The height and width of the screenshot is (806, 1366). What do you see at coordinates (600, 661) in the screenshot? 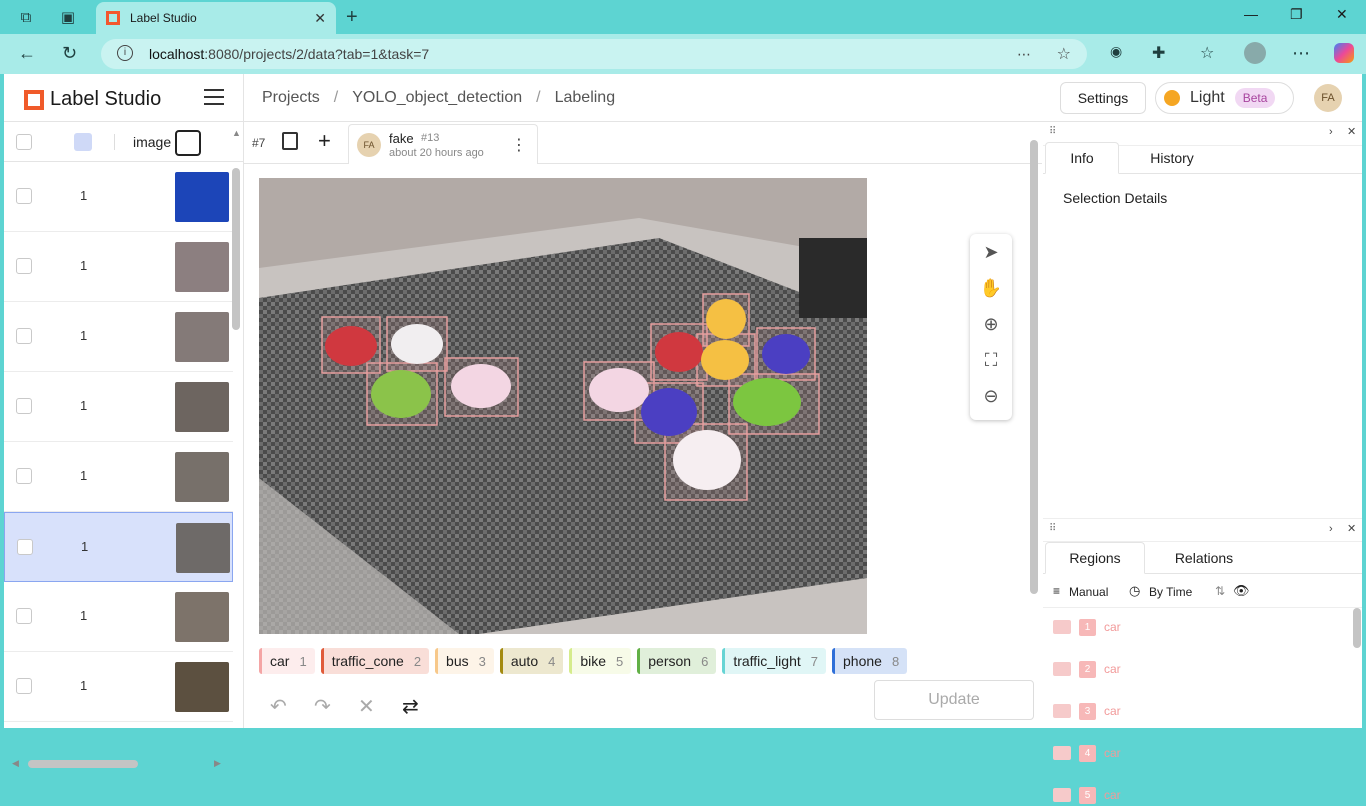
I see `label-bike: bike 5` at bounding box center [600, 661].